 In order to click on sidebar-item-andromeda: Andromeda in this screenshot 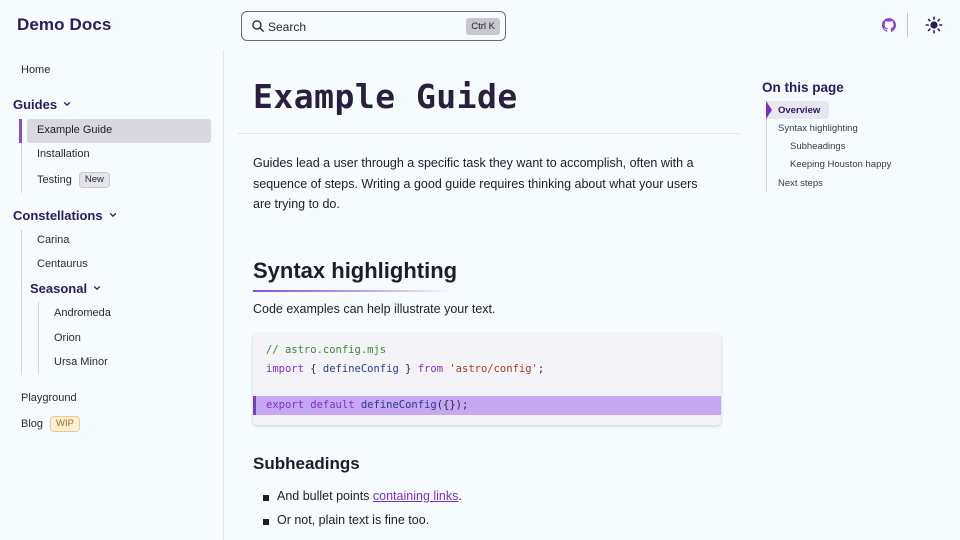, I will do `click(82, 313)`.